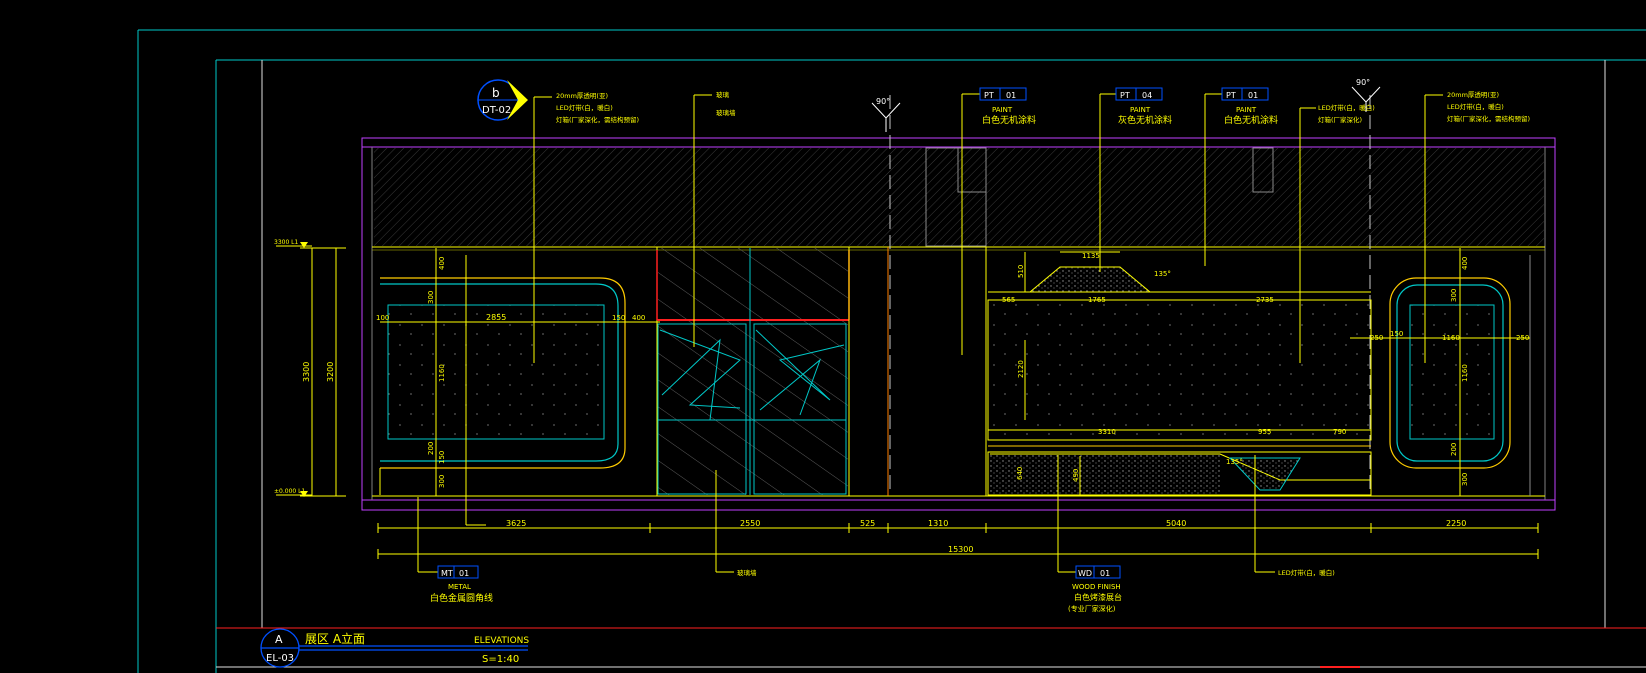 The width and height of the screenshot is (1646, 673). I want to click on dim-center-d11: 490, so click(1076, 475).